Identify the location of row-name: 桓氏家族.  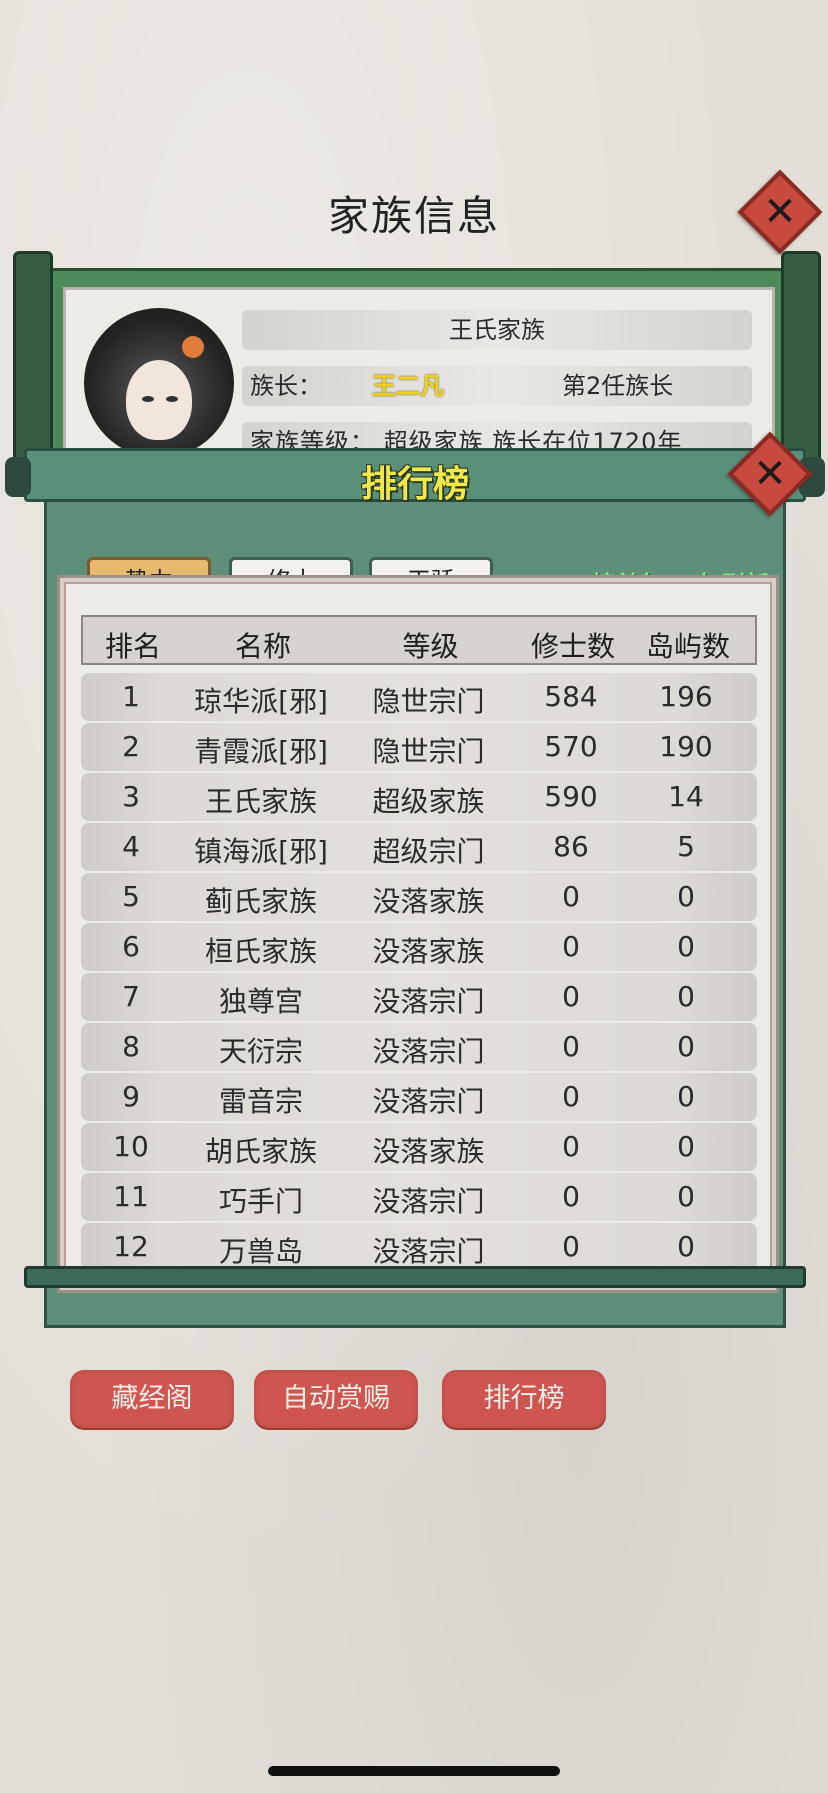
(260, 951).